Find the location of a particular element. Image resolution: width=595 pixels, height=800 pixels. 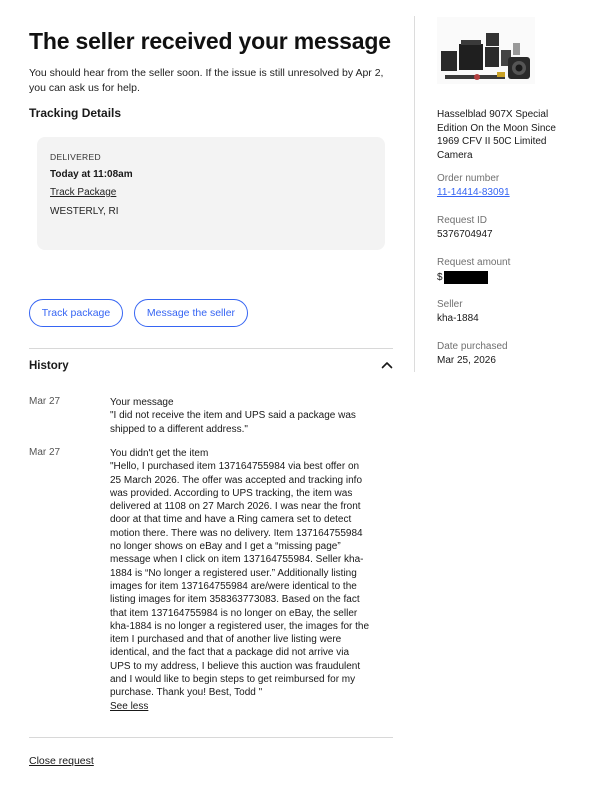

history-title: History is located at coordinates (49, 366).